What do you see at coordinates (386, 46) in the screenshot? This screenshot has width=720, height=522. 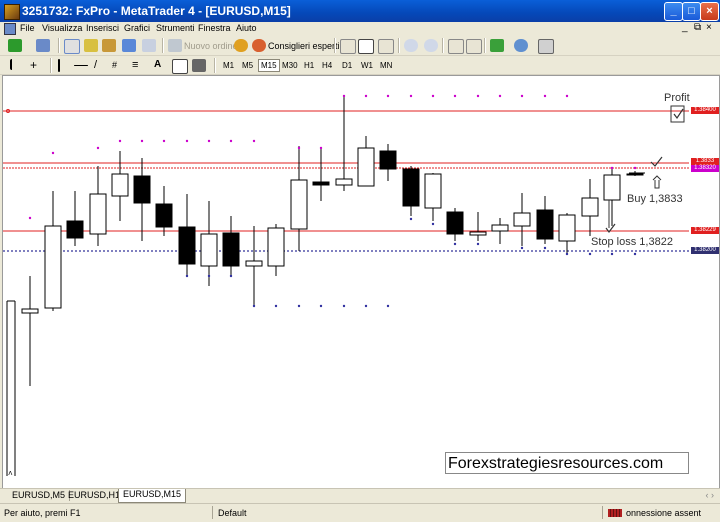 I see `line-chart-icon` at bounding box center [386, 46].